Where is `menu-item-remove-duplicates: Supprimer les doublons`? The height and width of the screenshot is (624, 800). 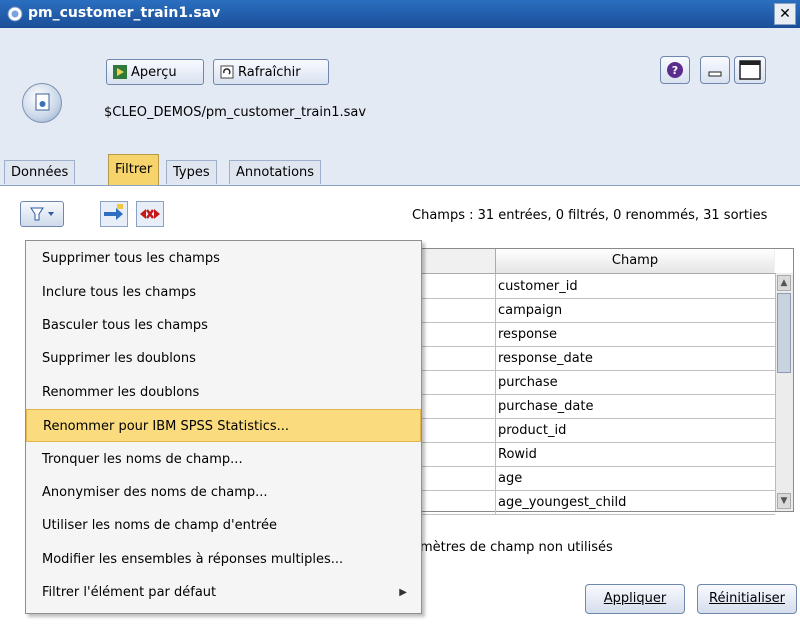 menu-item-remove-duplicates: Supprimer les doublons is located at coordinates (223, 358).